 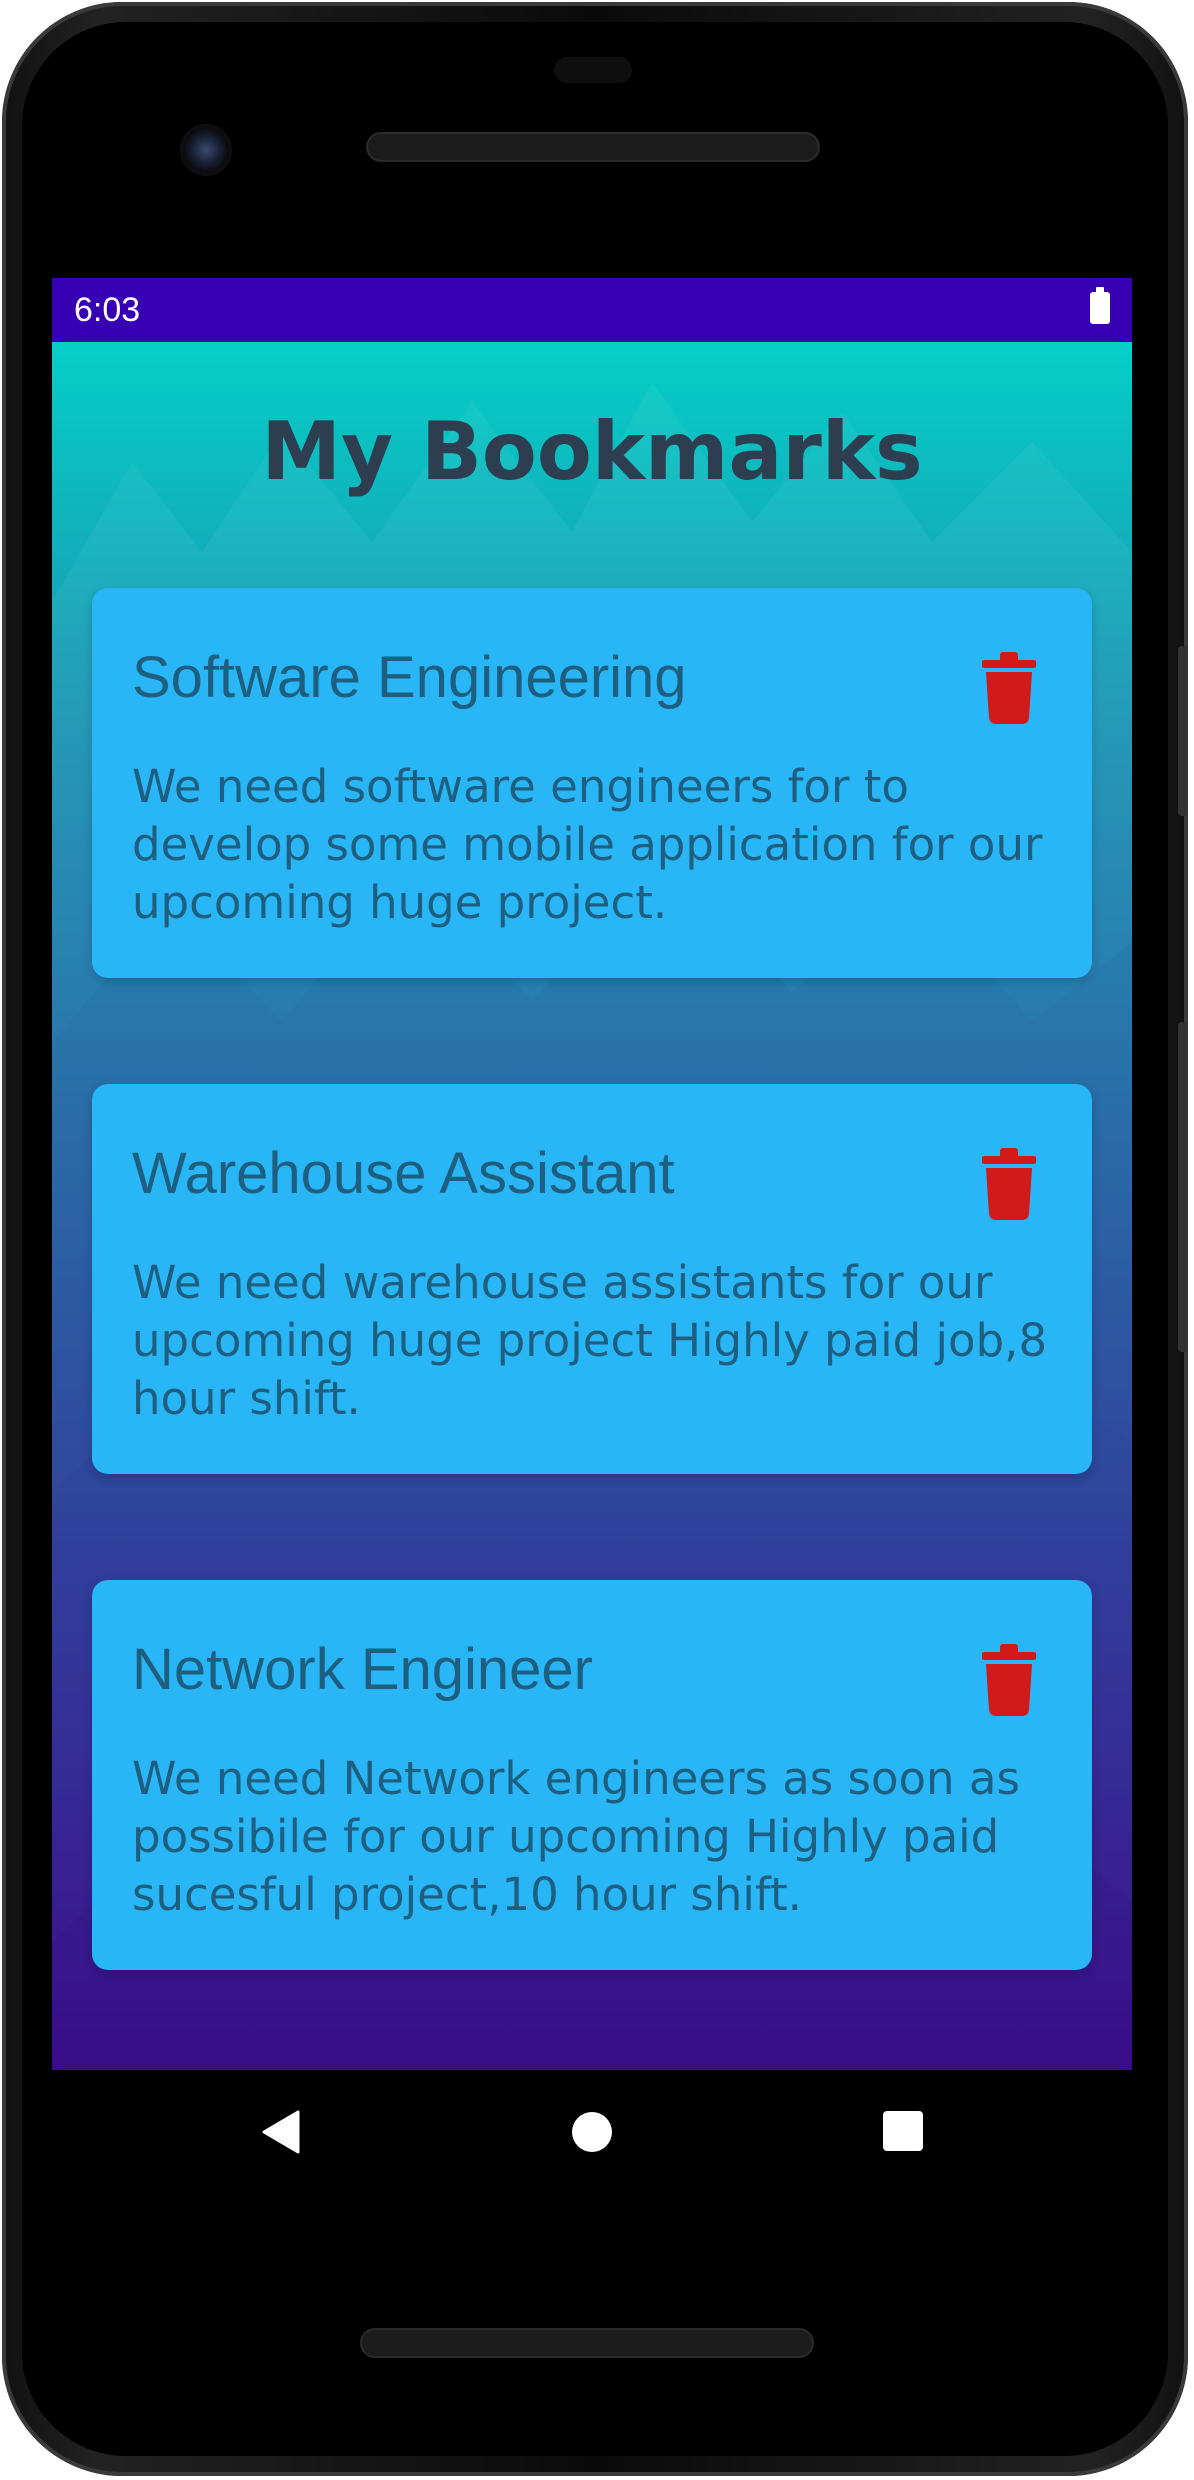 What do you see at coordinates (903, 2131) in the screenshot?
I see `nav-recents-icon` at bounding box center [903, 2131].